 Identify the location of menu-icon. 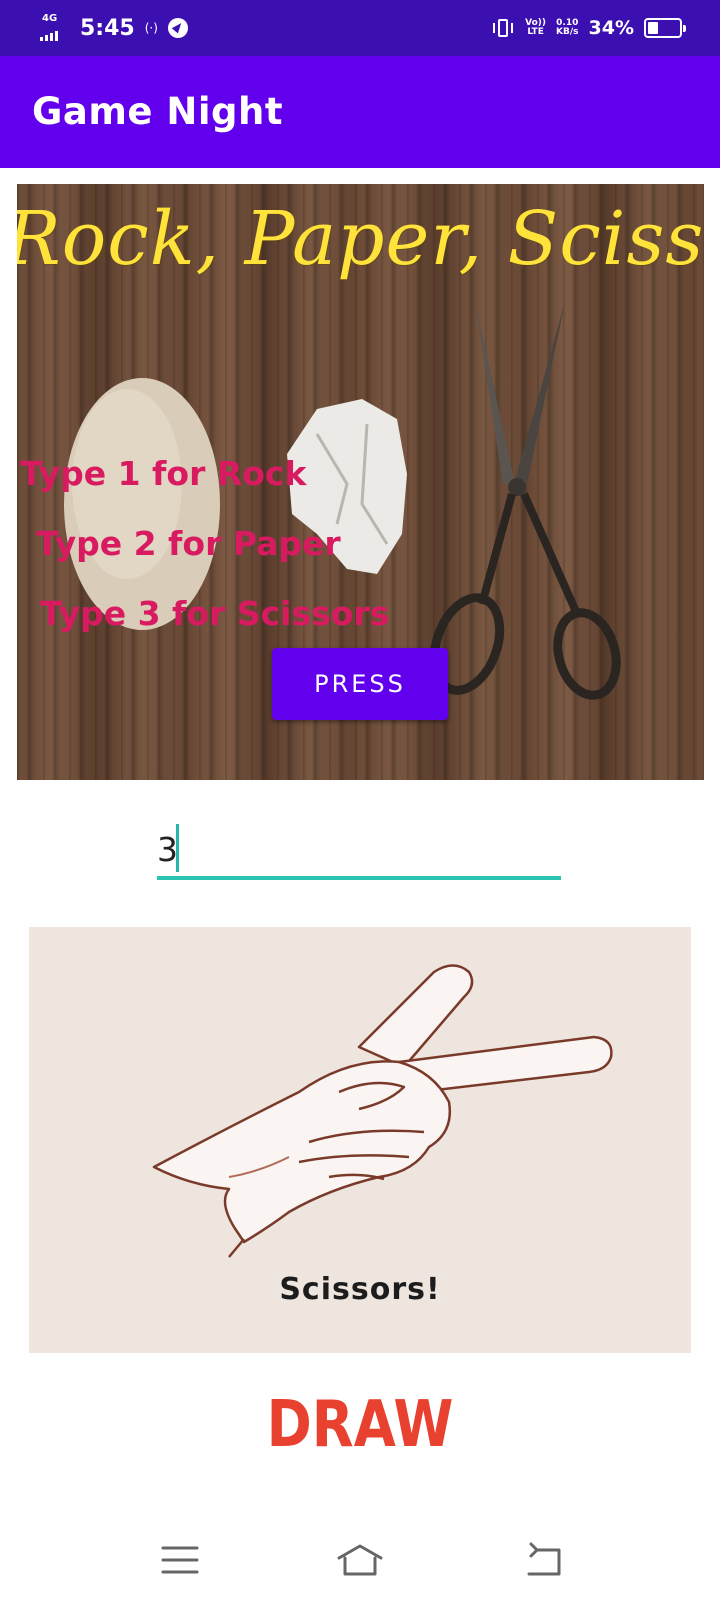
(180, 1560).